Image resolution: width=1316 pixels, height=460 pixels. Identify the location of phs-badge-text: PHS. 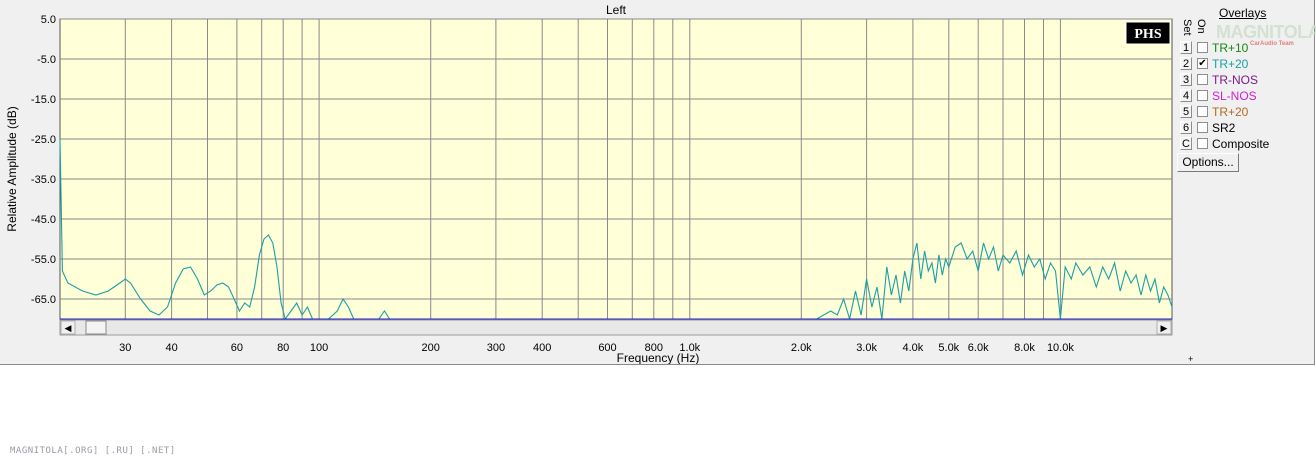
(1147, 34).